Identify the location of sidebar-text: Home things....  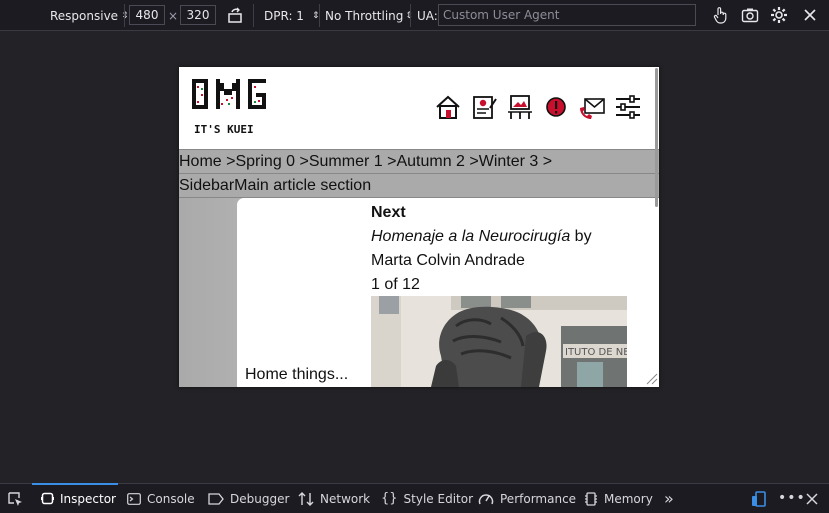
(297, 374).